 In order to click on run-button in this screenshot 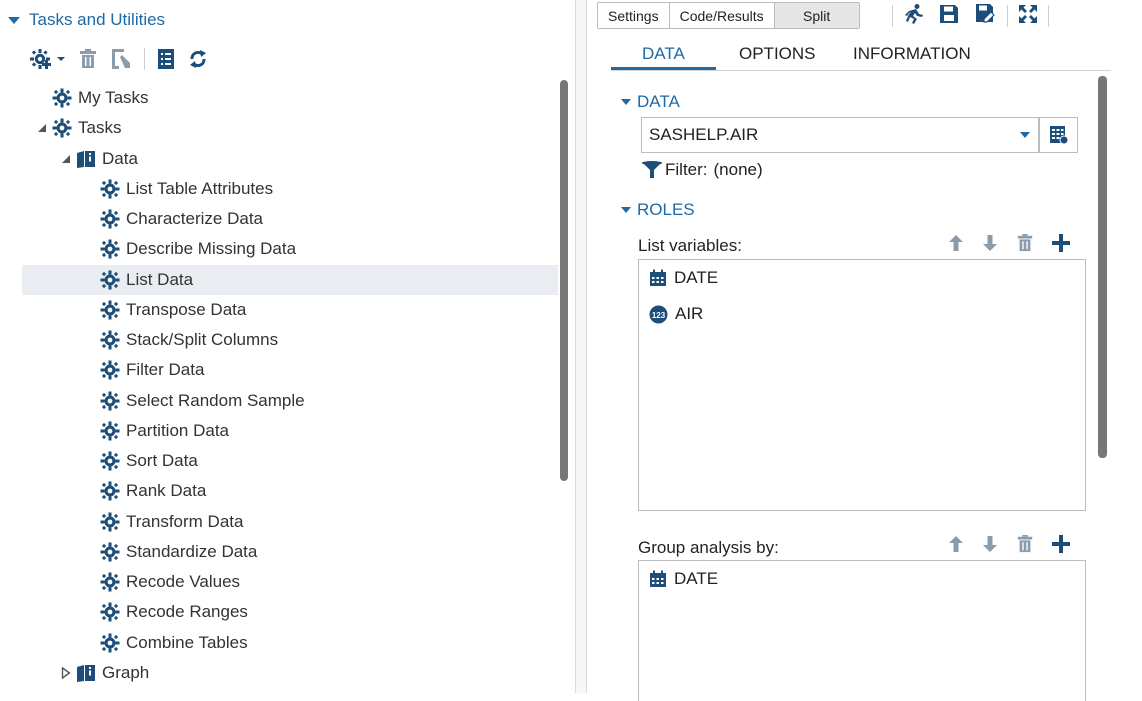, I will do `click(914, 16)`.